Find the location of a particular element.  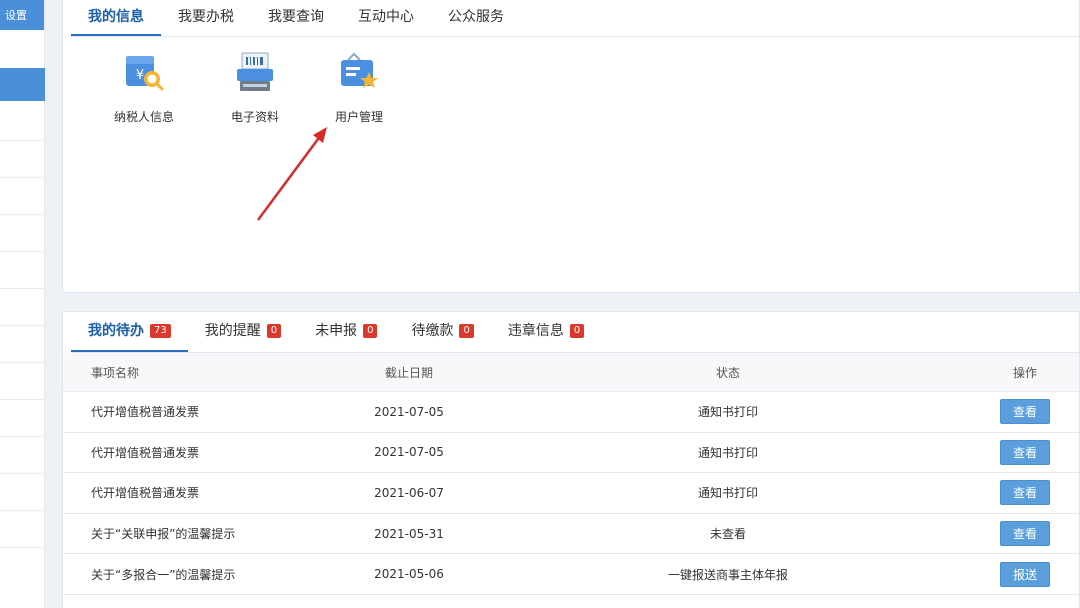

tab-label: 我的提醒 is located at coordinates (232, 331).